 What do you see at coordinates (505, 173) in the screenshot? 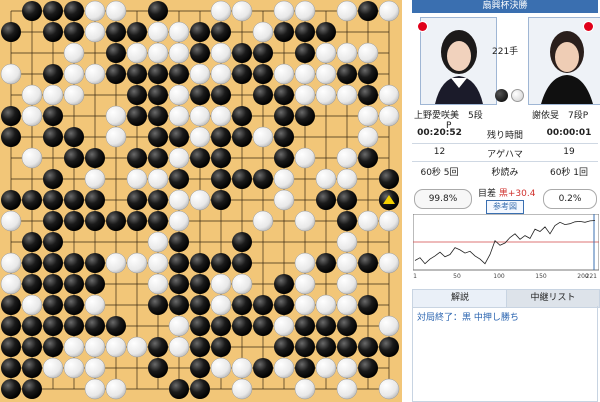
I see `byoyomi-label: 秒読み` at bounding box center [505, 173].